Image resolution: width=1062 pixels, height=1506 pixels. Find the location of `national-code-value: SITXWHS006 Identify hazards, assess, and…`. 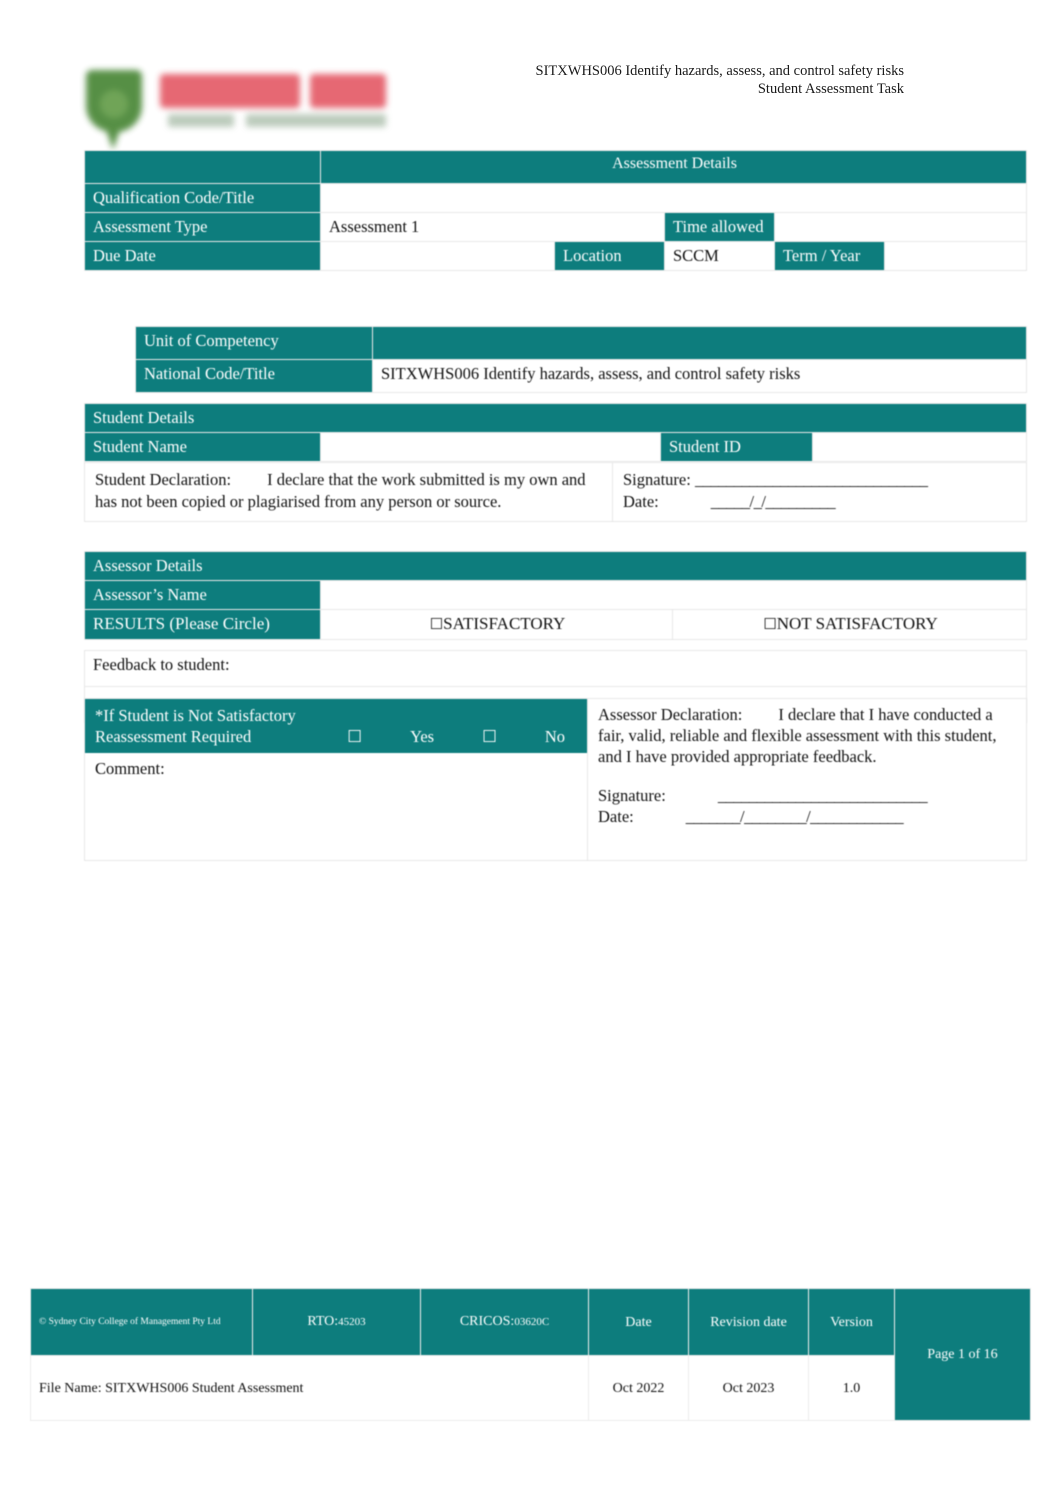

national-code-value: SITXWHS006 Identify hazards, assess, and… is located at coordinates (699, 376).